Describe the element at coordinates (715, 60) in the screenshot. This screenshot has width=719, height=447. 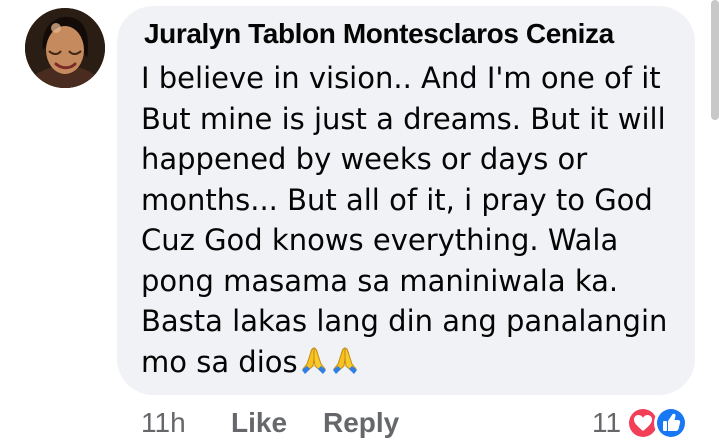
I see `vertical-scrollbar` at that location.